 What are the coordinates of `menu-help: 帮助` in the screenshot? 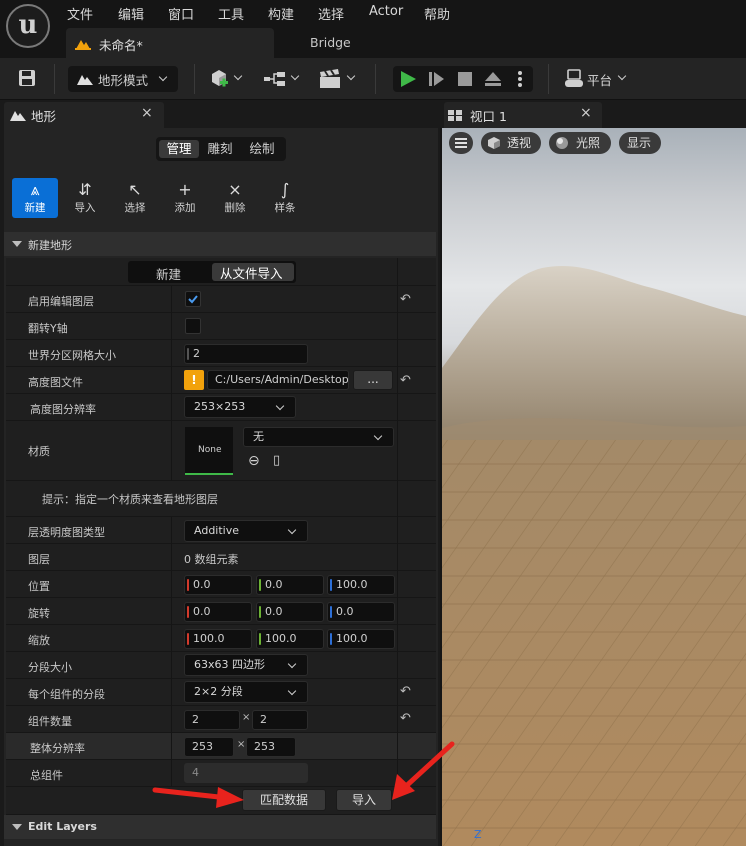 It's located at (437, 13).